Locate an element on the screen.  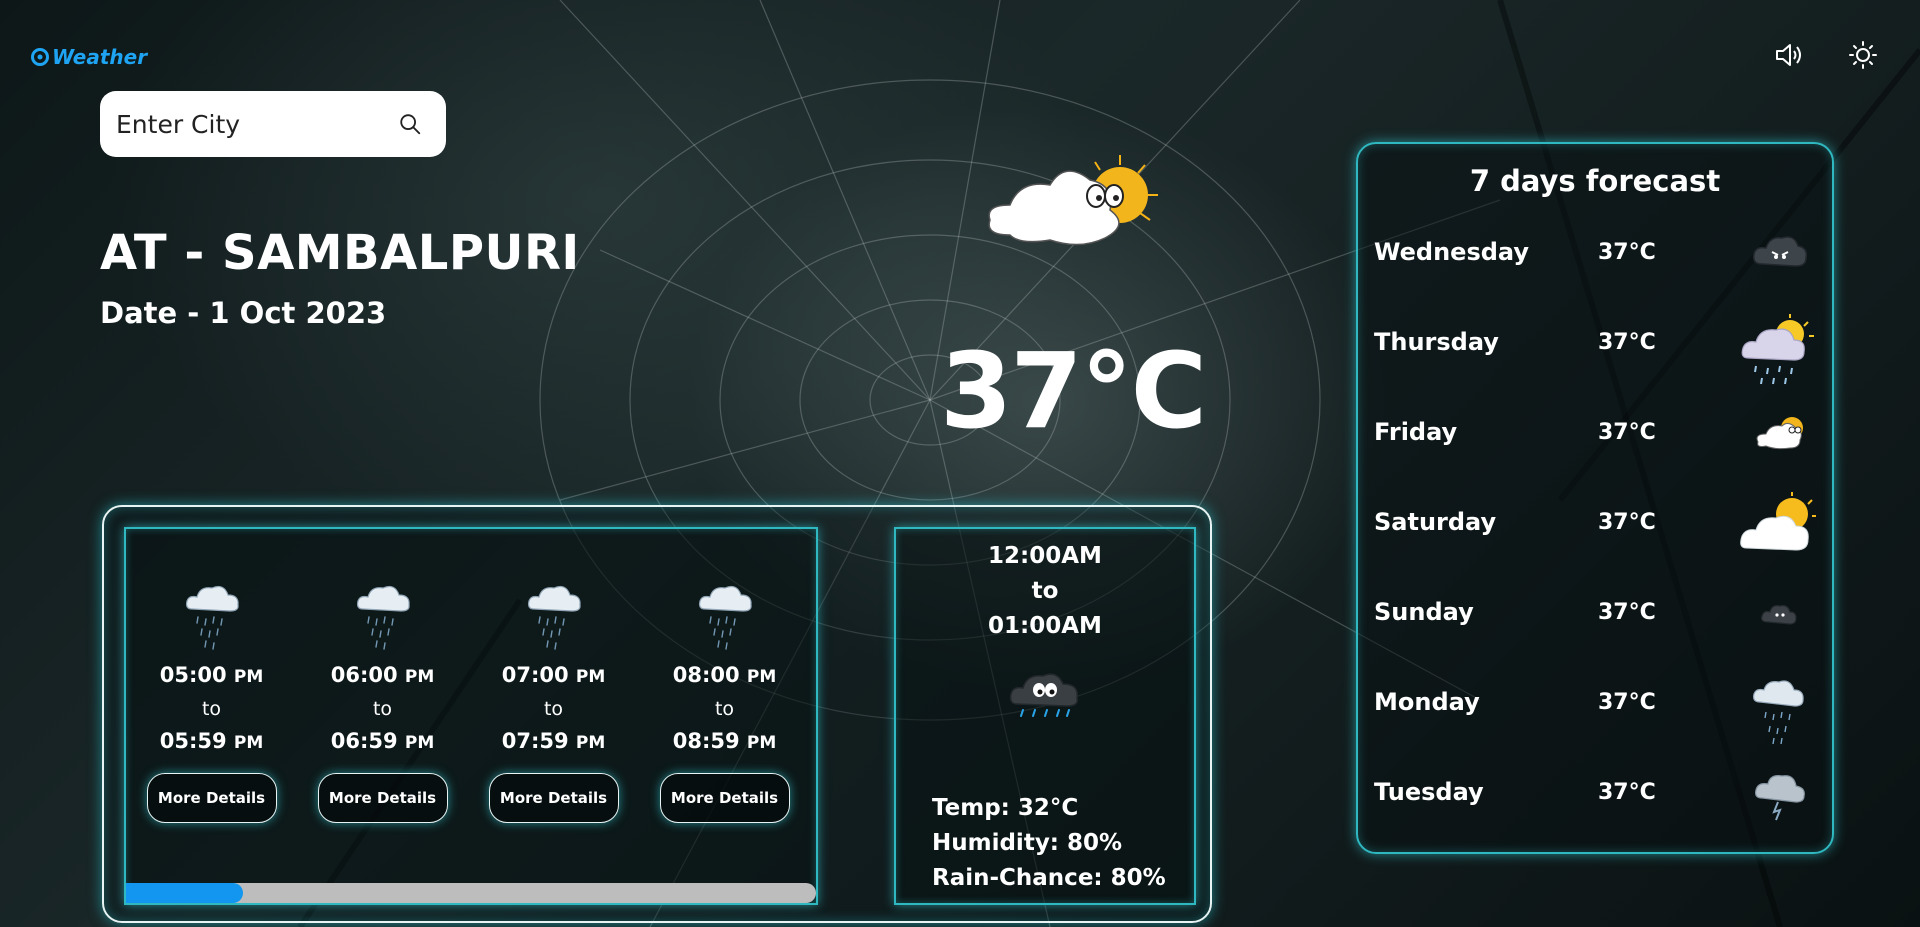
app-logo: Weather is located at coordinates (88, 57).